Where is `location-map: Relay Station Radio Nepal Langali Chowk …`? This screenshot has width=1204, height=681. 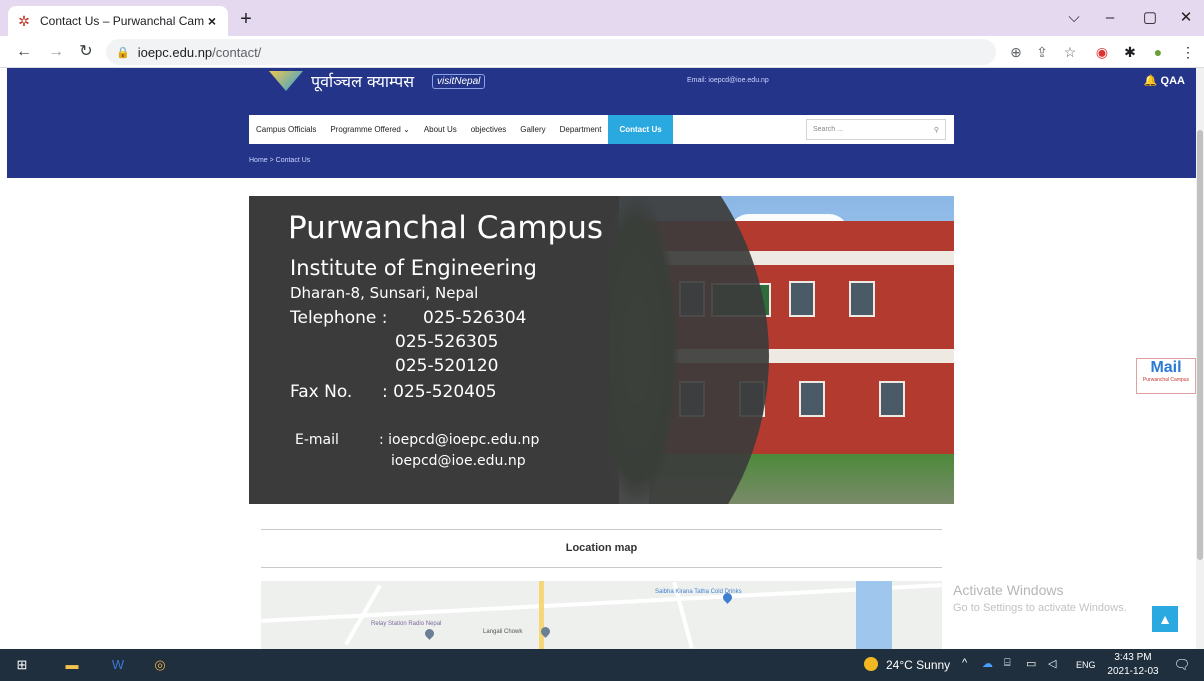 location-map: Relay Station Radio Nepal Langali Chowk … is located at coordinates (601, 615).